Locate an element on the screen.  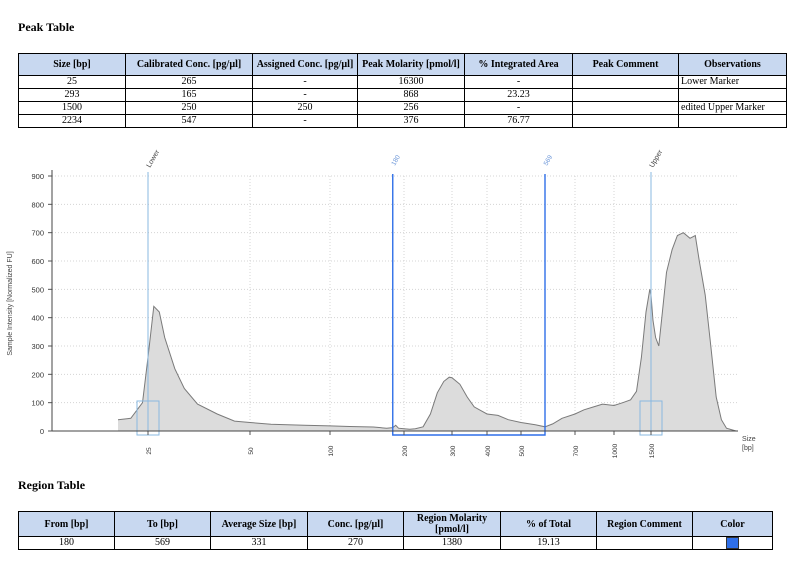
x-tick-label: 1000 is located at coordinates (615, 450).